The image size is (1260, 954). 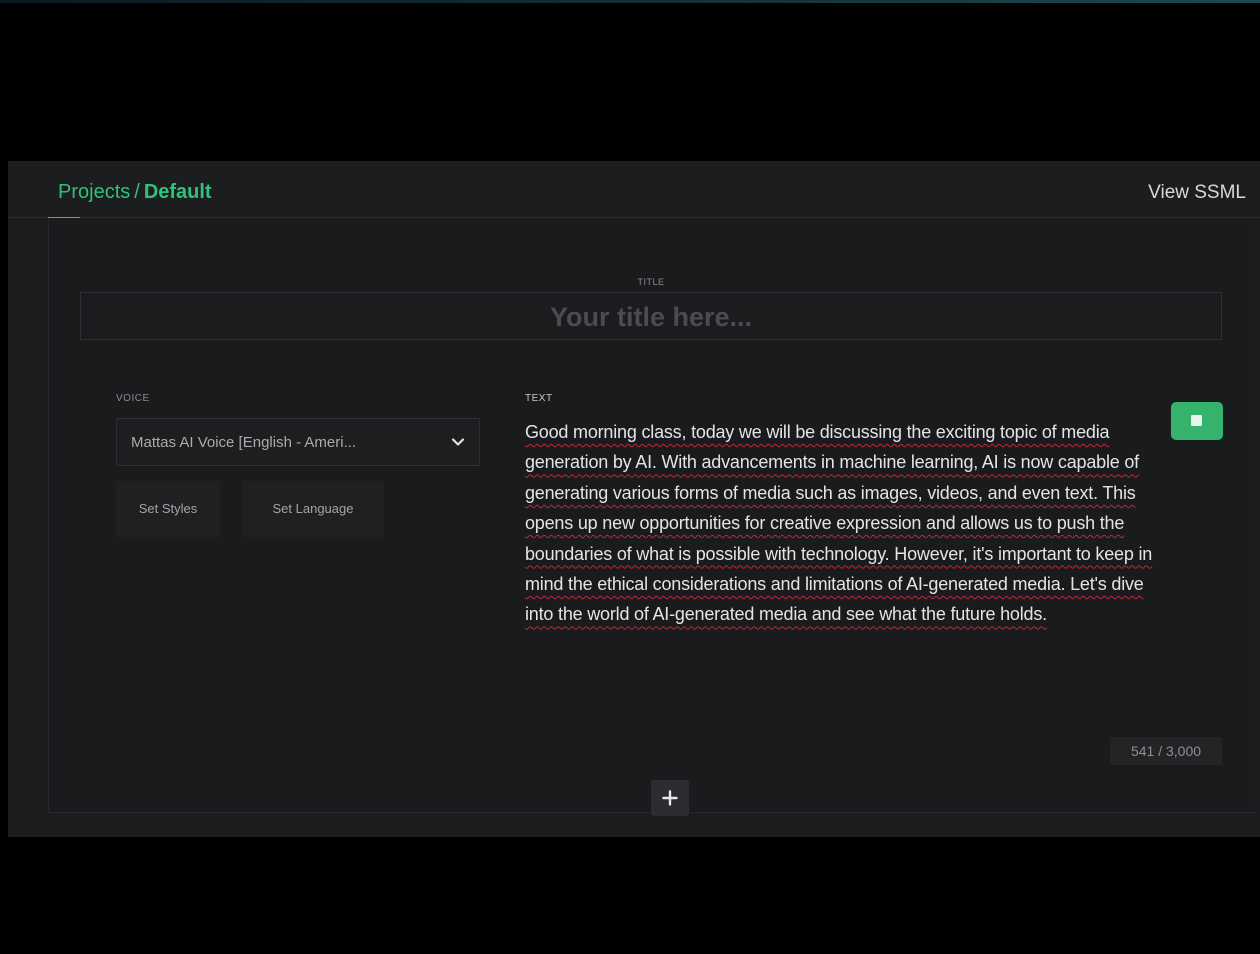 I want to click on add-block-button, so click(x=670, y=798).